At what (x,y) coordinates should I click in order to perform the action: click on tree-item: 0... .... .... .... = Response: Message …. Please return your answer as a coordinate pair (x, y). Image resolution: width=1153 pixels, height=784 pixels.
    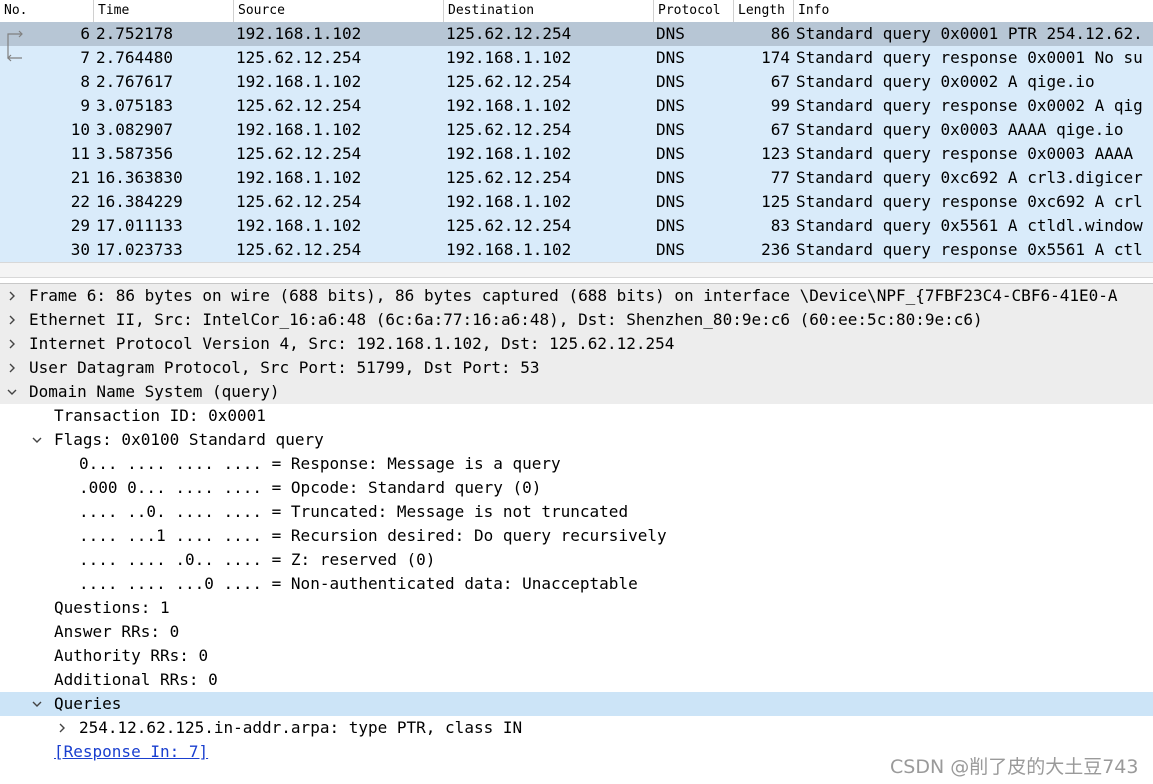
    Looking at the image, I should click on (576, 464).